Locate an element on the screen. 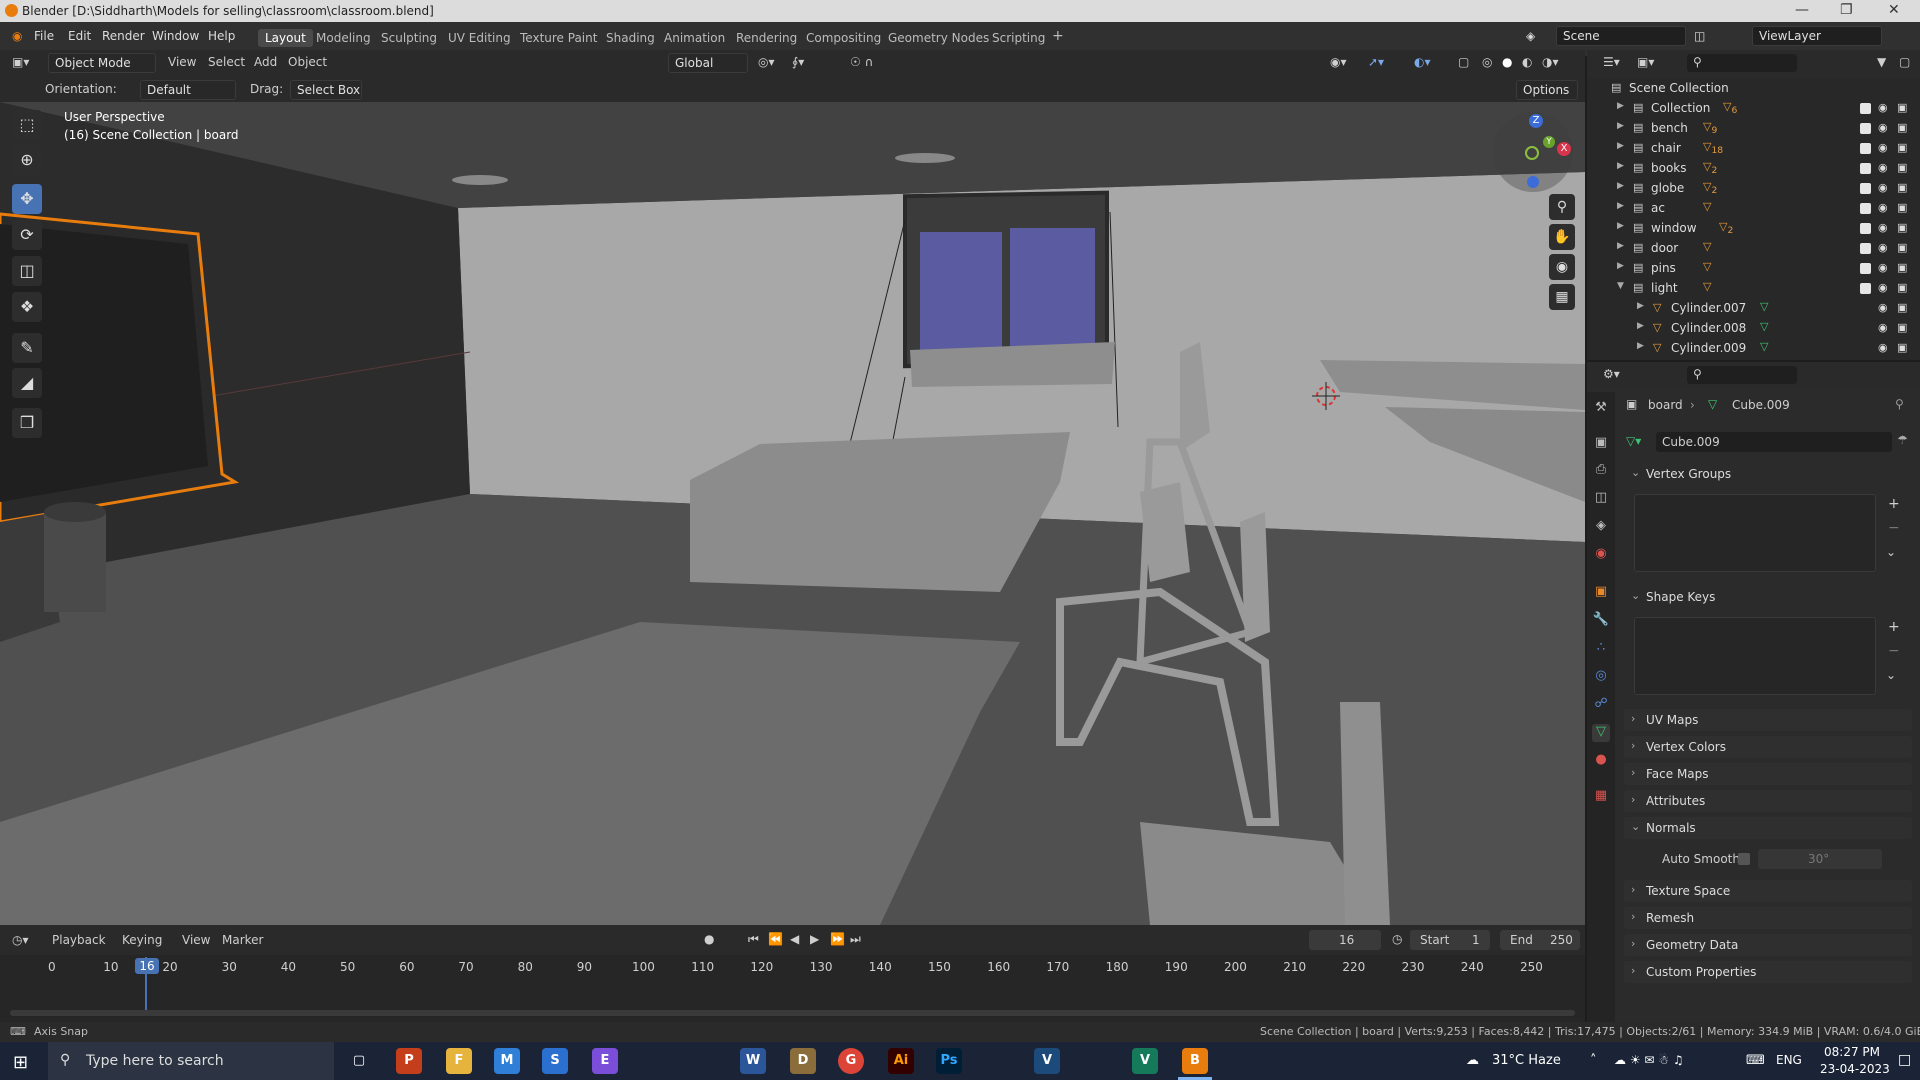  taskbar-search-box: ⚲ Type here to search is located at coordinates (191, 1061).